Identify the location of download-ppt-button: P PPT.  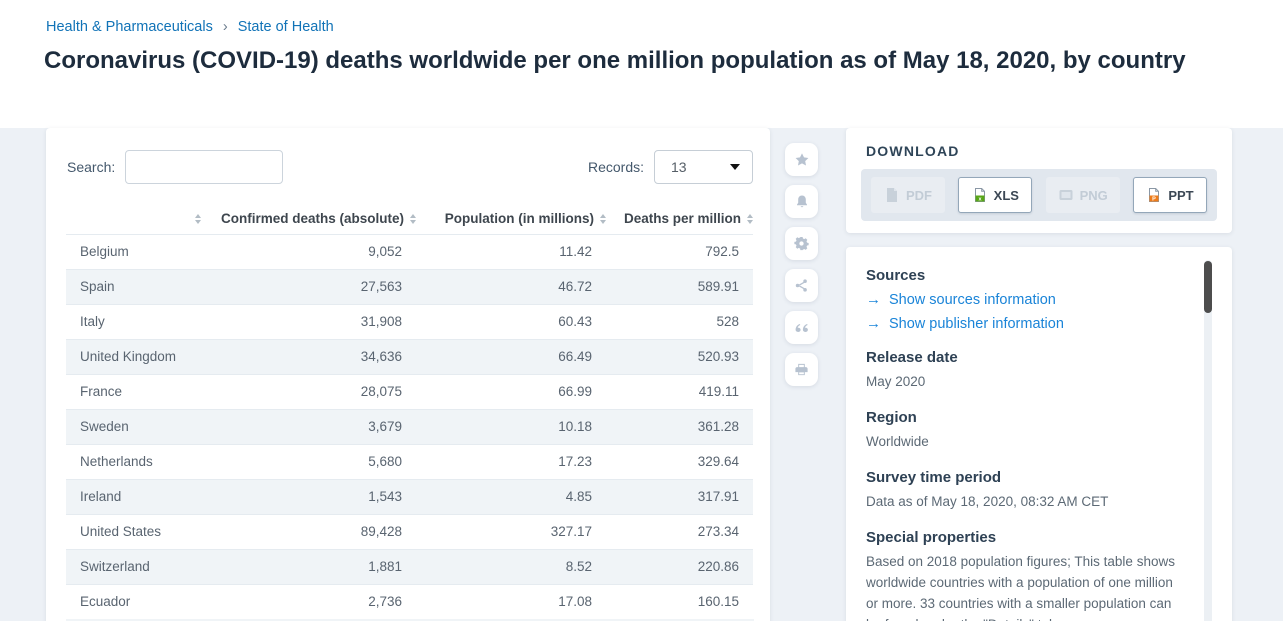
(1169, 195).